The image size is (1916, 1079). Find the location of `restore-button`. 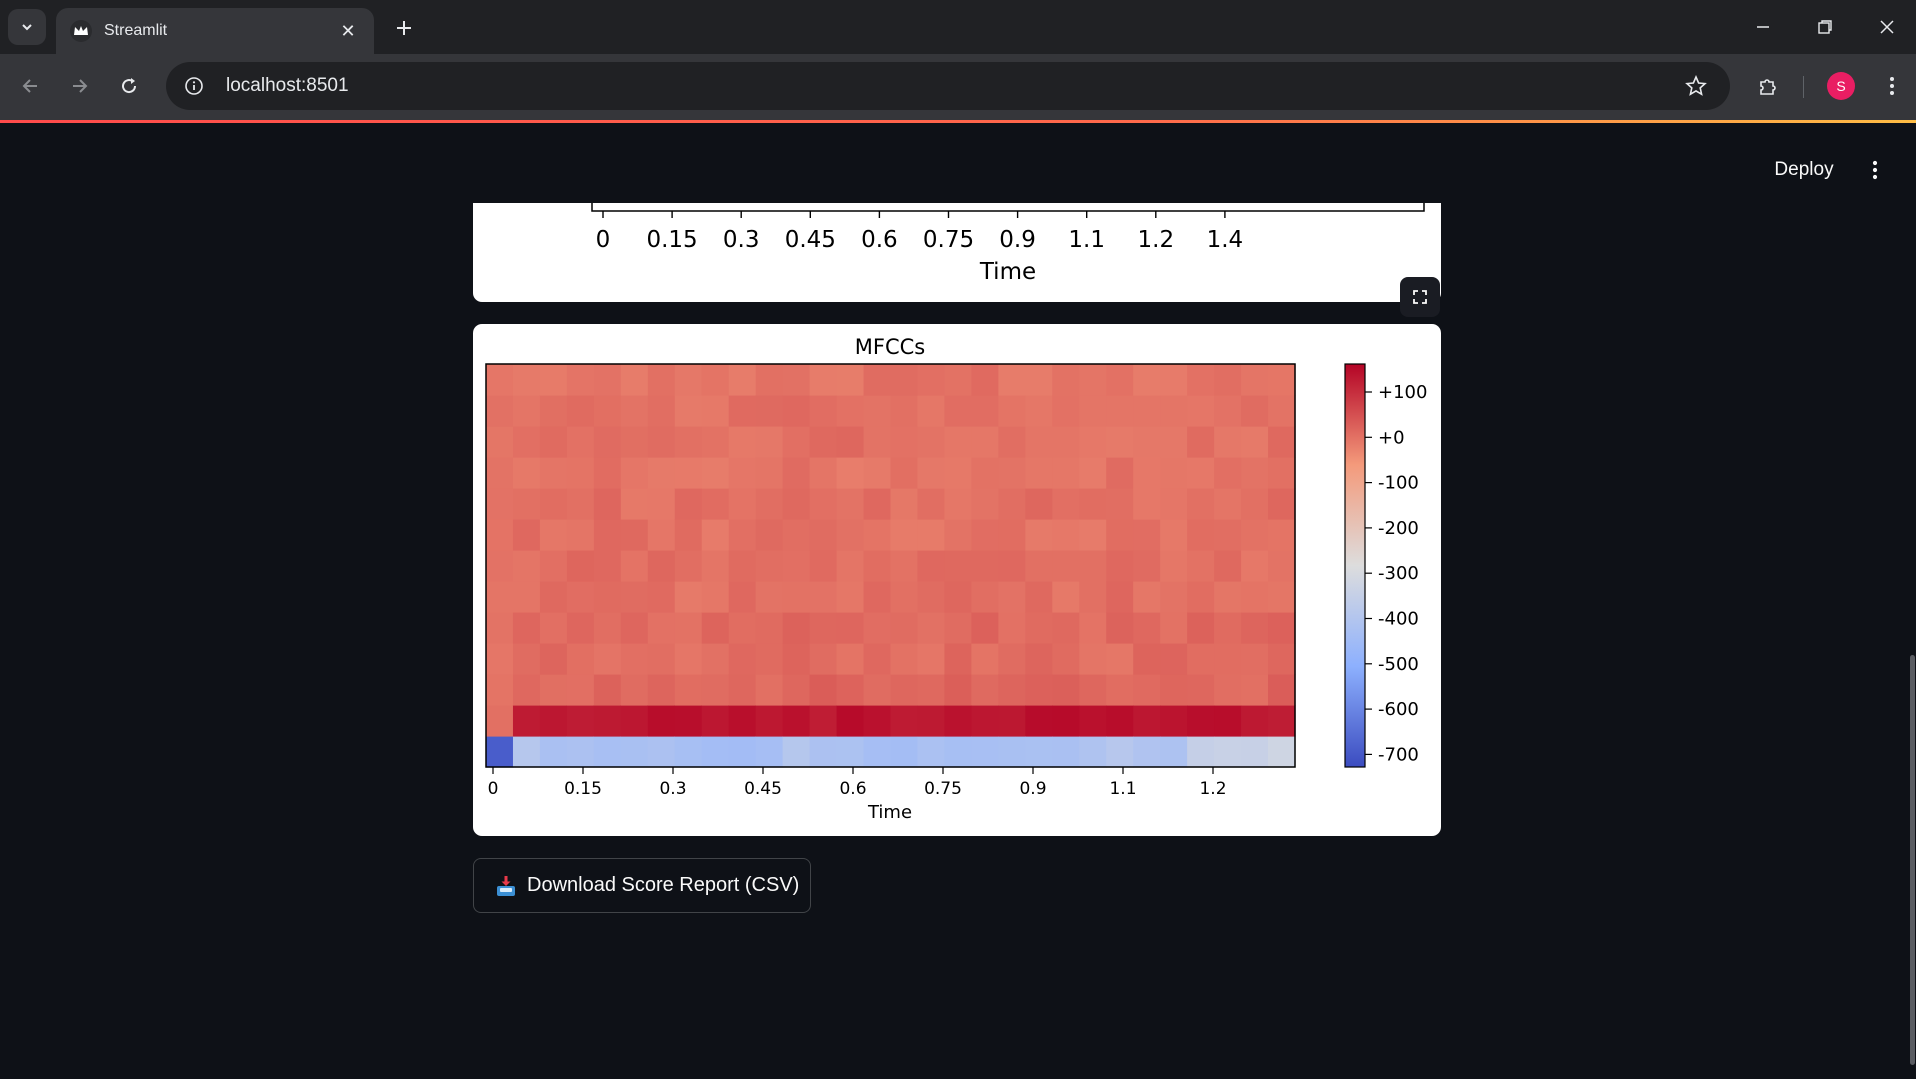

restore-button is located at coordinates (1825, 27).